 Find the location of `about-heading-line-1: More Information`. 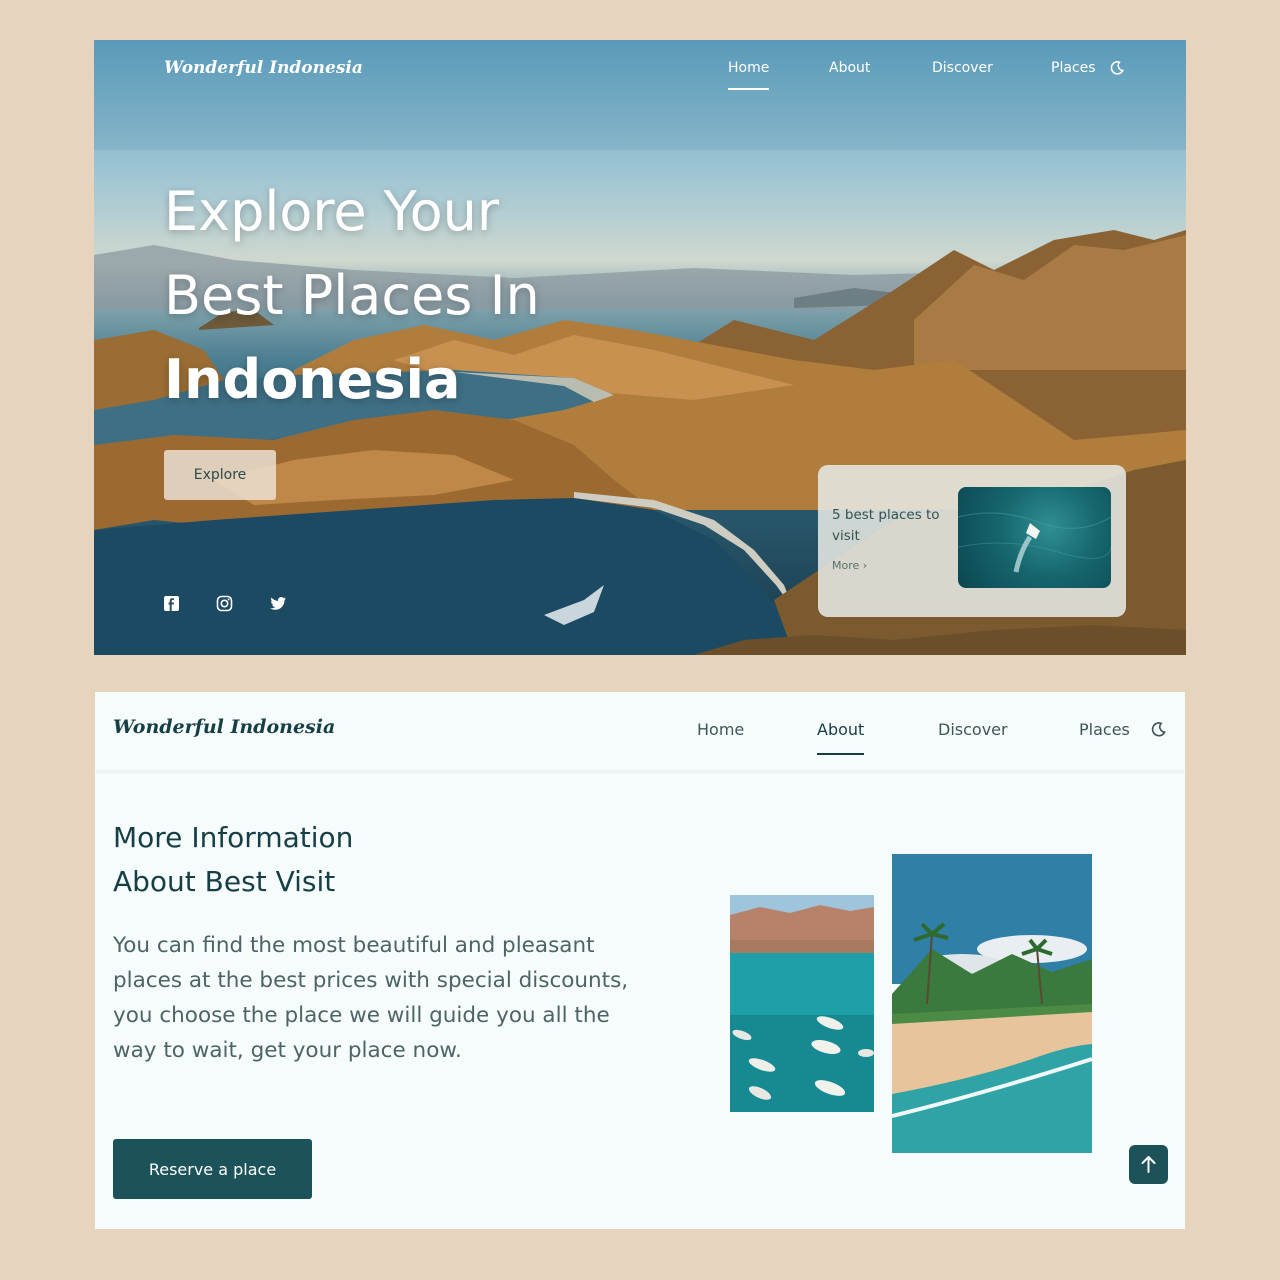

about-heading-line-1: More Information is located at coordinates (233, 837).